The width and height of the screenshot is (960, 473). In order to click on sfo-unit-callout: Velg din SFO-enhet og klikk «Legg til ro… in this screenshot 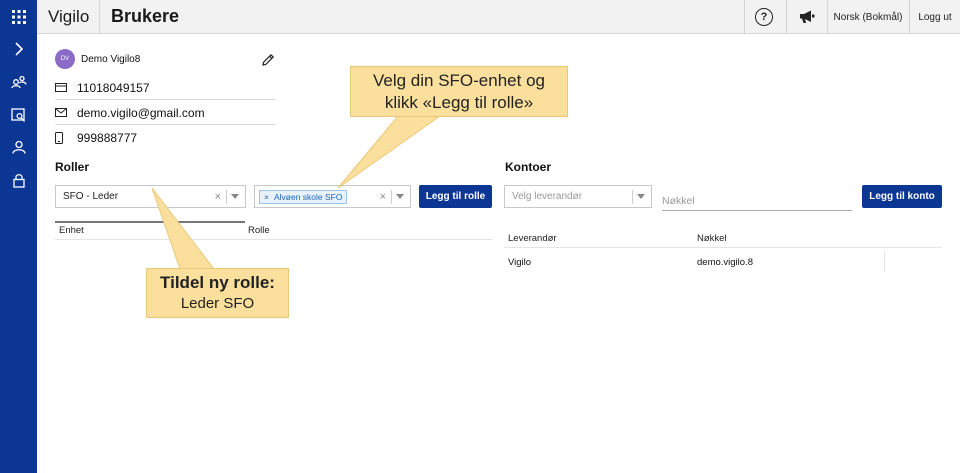, I will do `click(459, 91)`.